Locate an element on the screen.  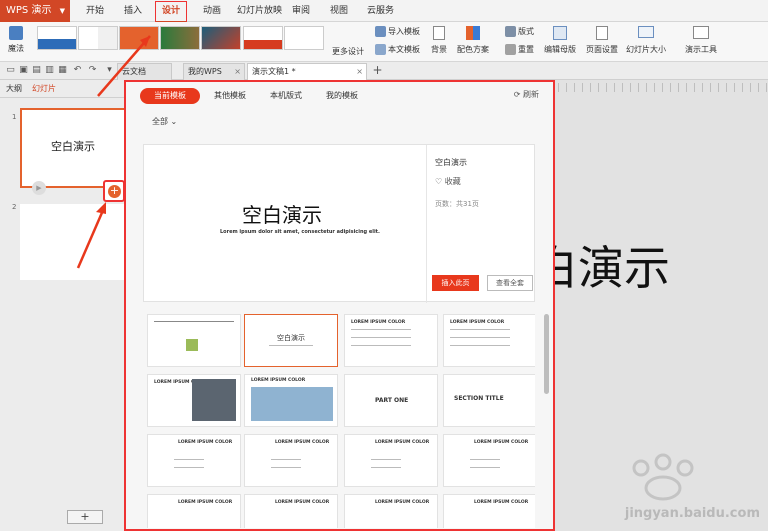
thumb-title: 空白演示 is located at coordinates (291, 338).